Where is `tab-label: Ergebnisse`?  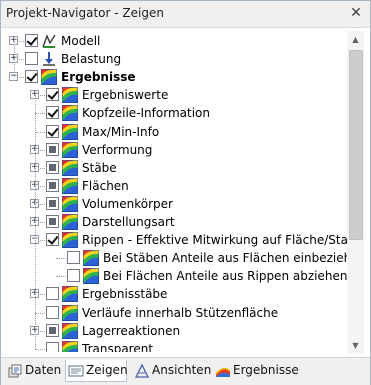 tab-label: Ergebnisse is located at coordinates (266, 370).